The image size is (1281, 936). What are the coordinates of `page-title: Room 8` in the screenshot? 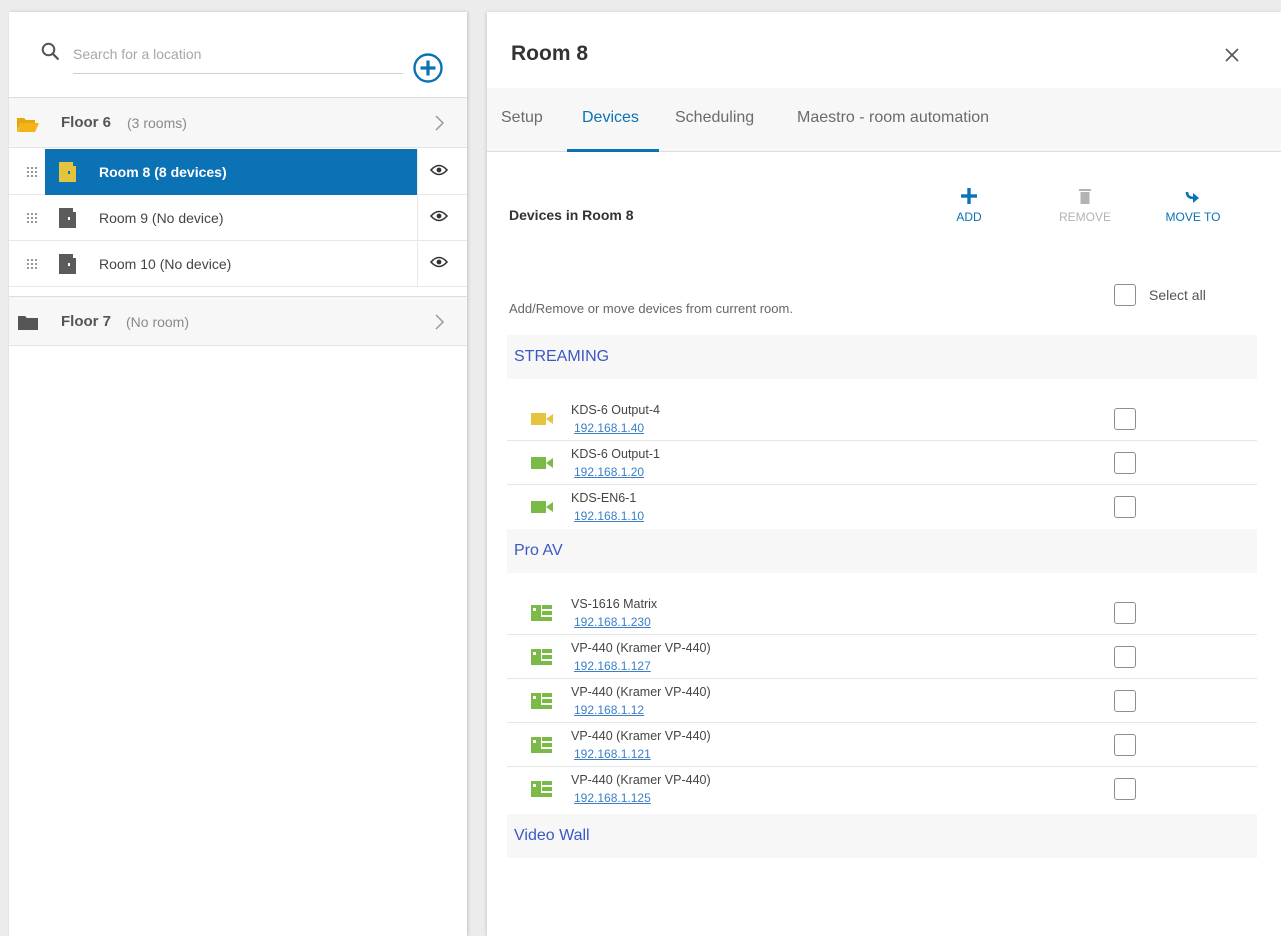 It's located at (550, 53).